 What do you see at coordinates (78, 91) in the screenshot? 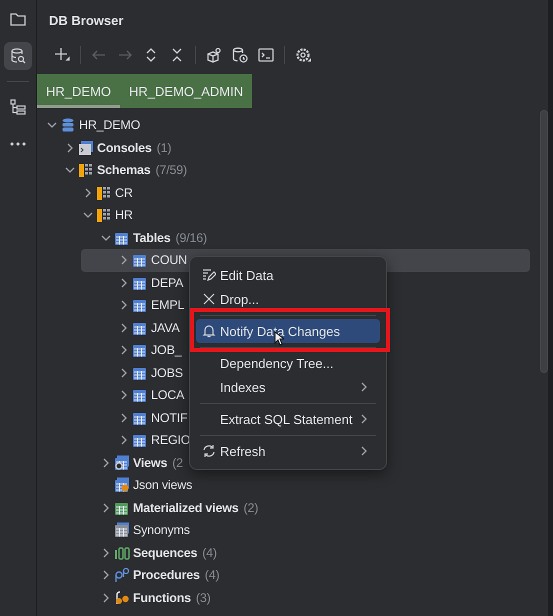
I see `connection-tab: HR_DEMO` at bounding box center [78, 91].